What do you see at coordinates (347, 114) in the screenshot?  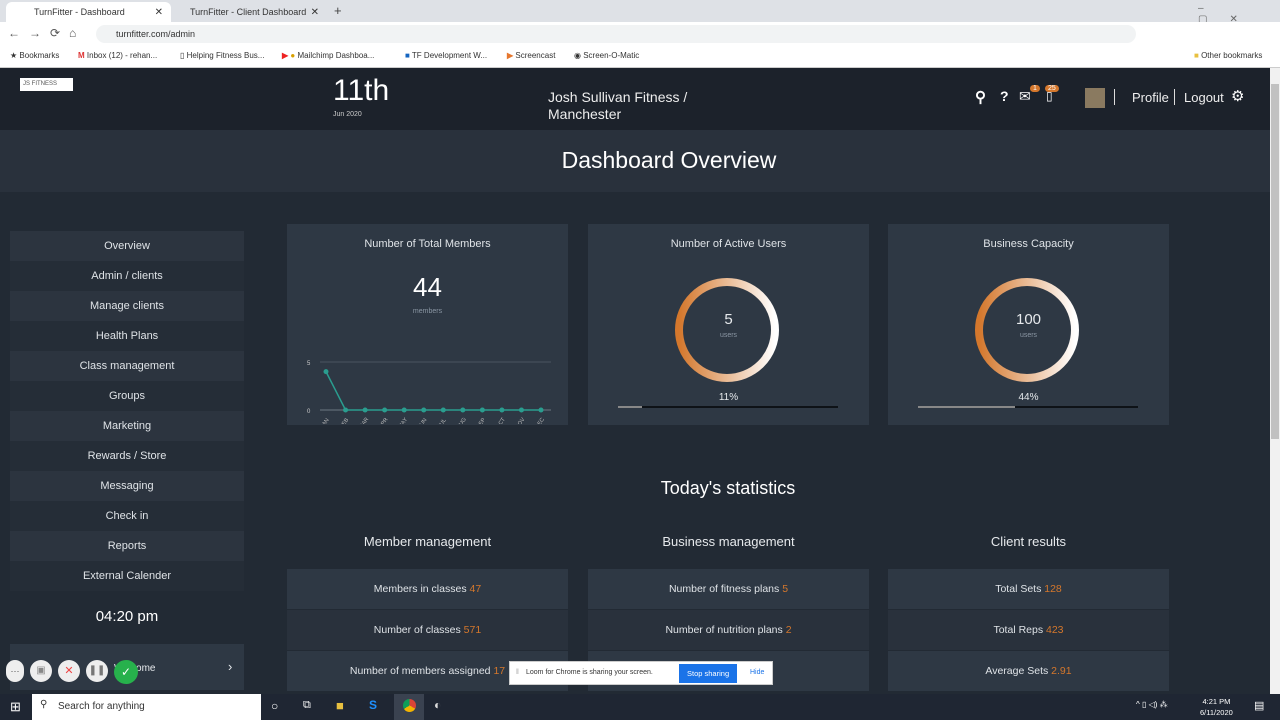 I see `date-month-year: Jun 2020` at bounding box center [347, 114].